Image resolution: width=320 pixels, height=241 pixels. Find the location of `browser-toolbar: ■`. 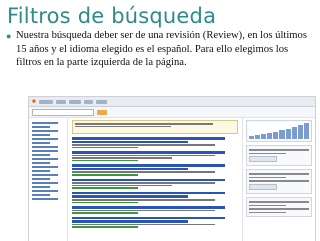

browser-toolbar: ■ is located at coordinates (172, 102).